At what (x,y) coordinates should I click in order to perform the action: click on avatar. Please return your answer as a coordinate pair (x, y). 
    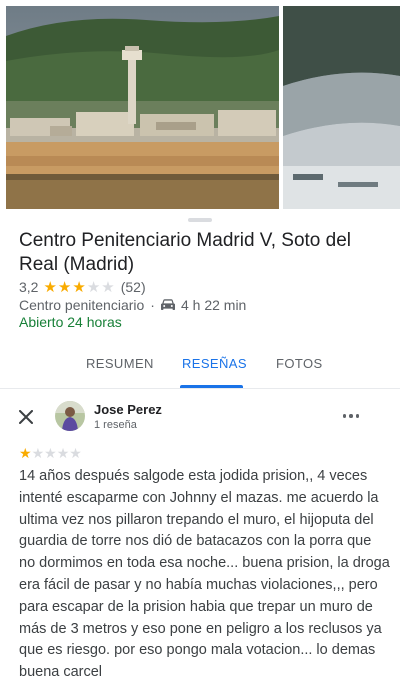
    Looking at the image, I should click on (70, 416).